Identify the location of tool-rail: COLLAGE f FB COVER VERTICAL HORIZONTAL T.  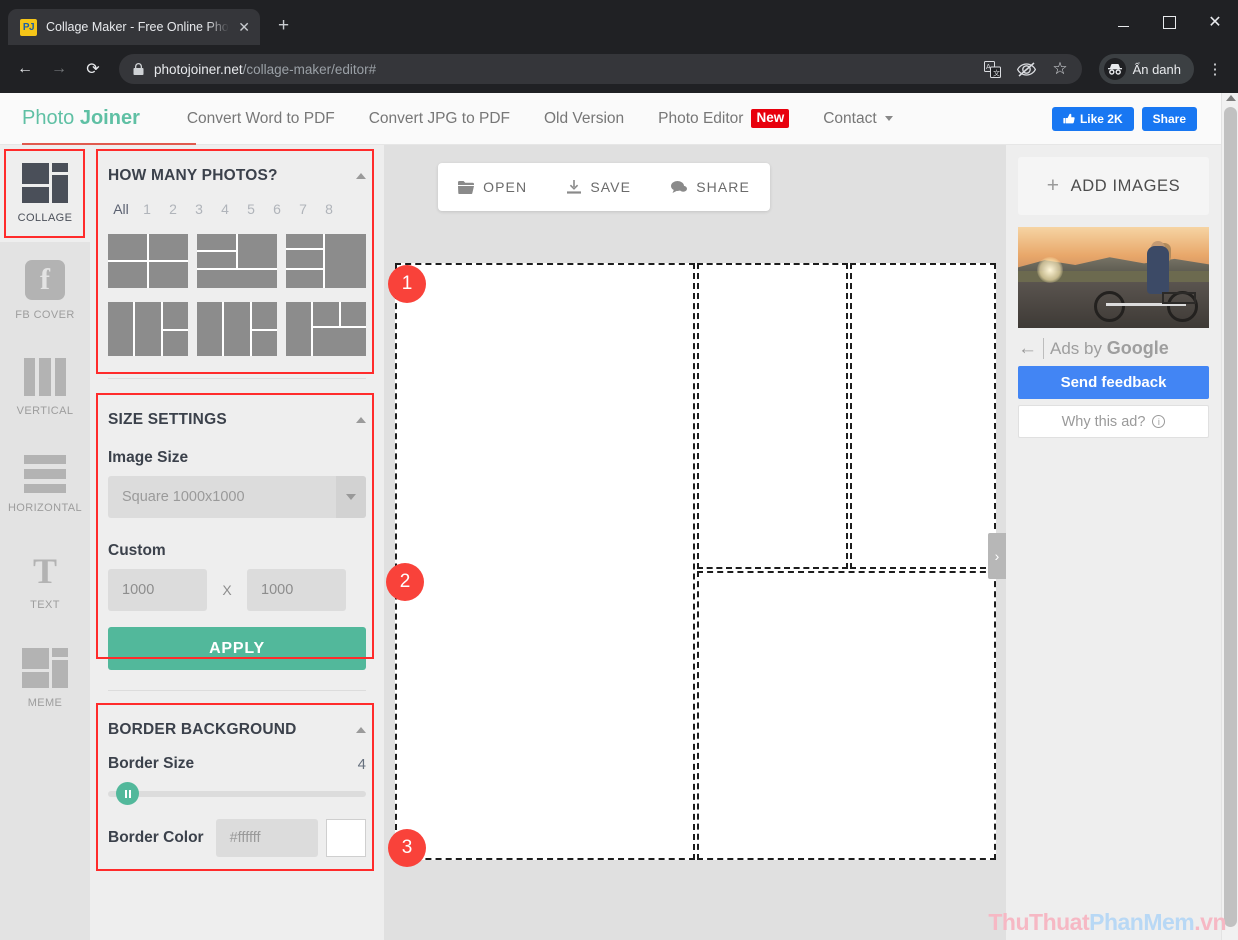
(45, 542).